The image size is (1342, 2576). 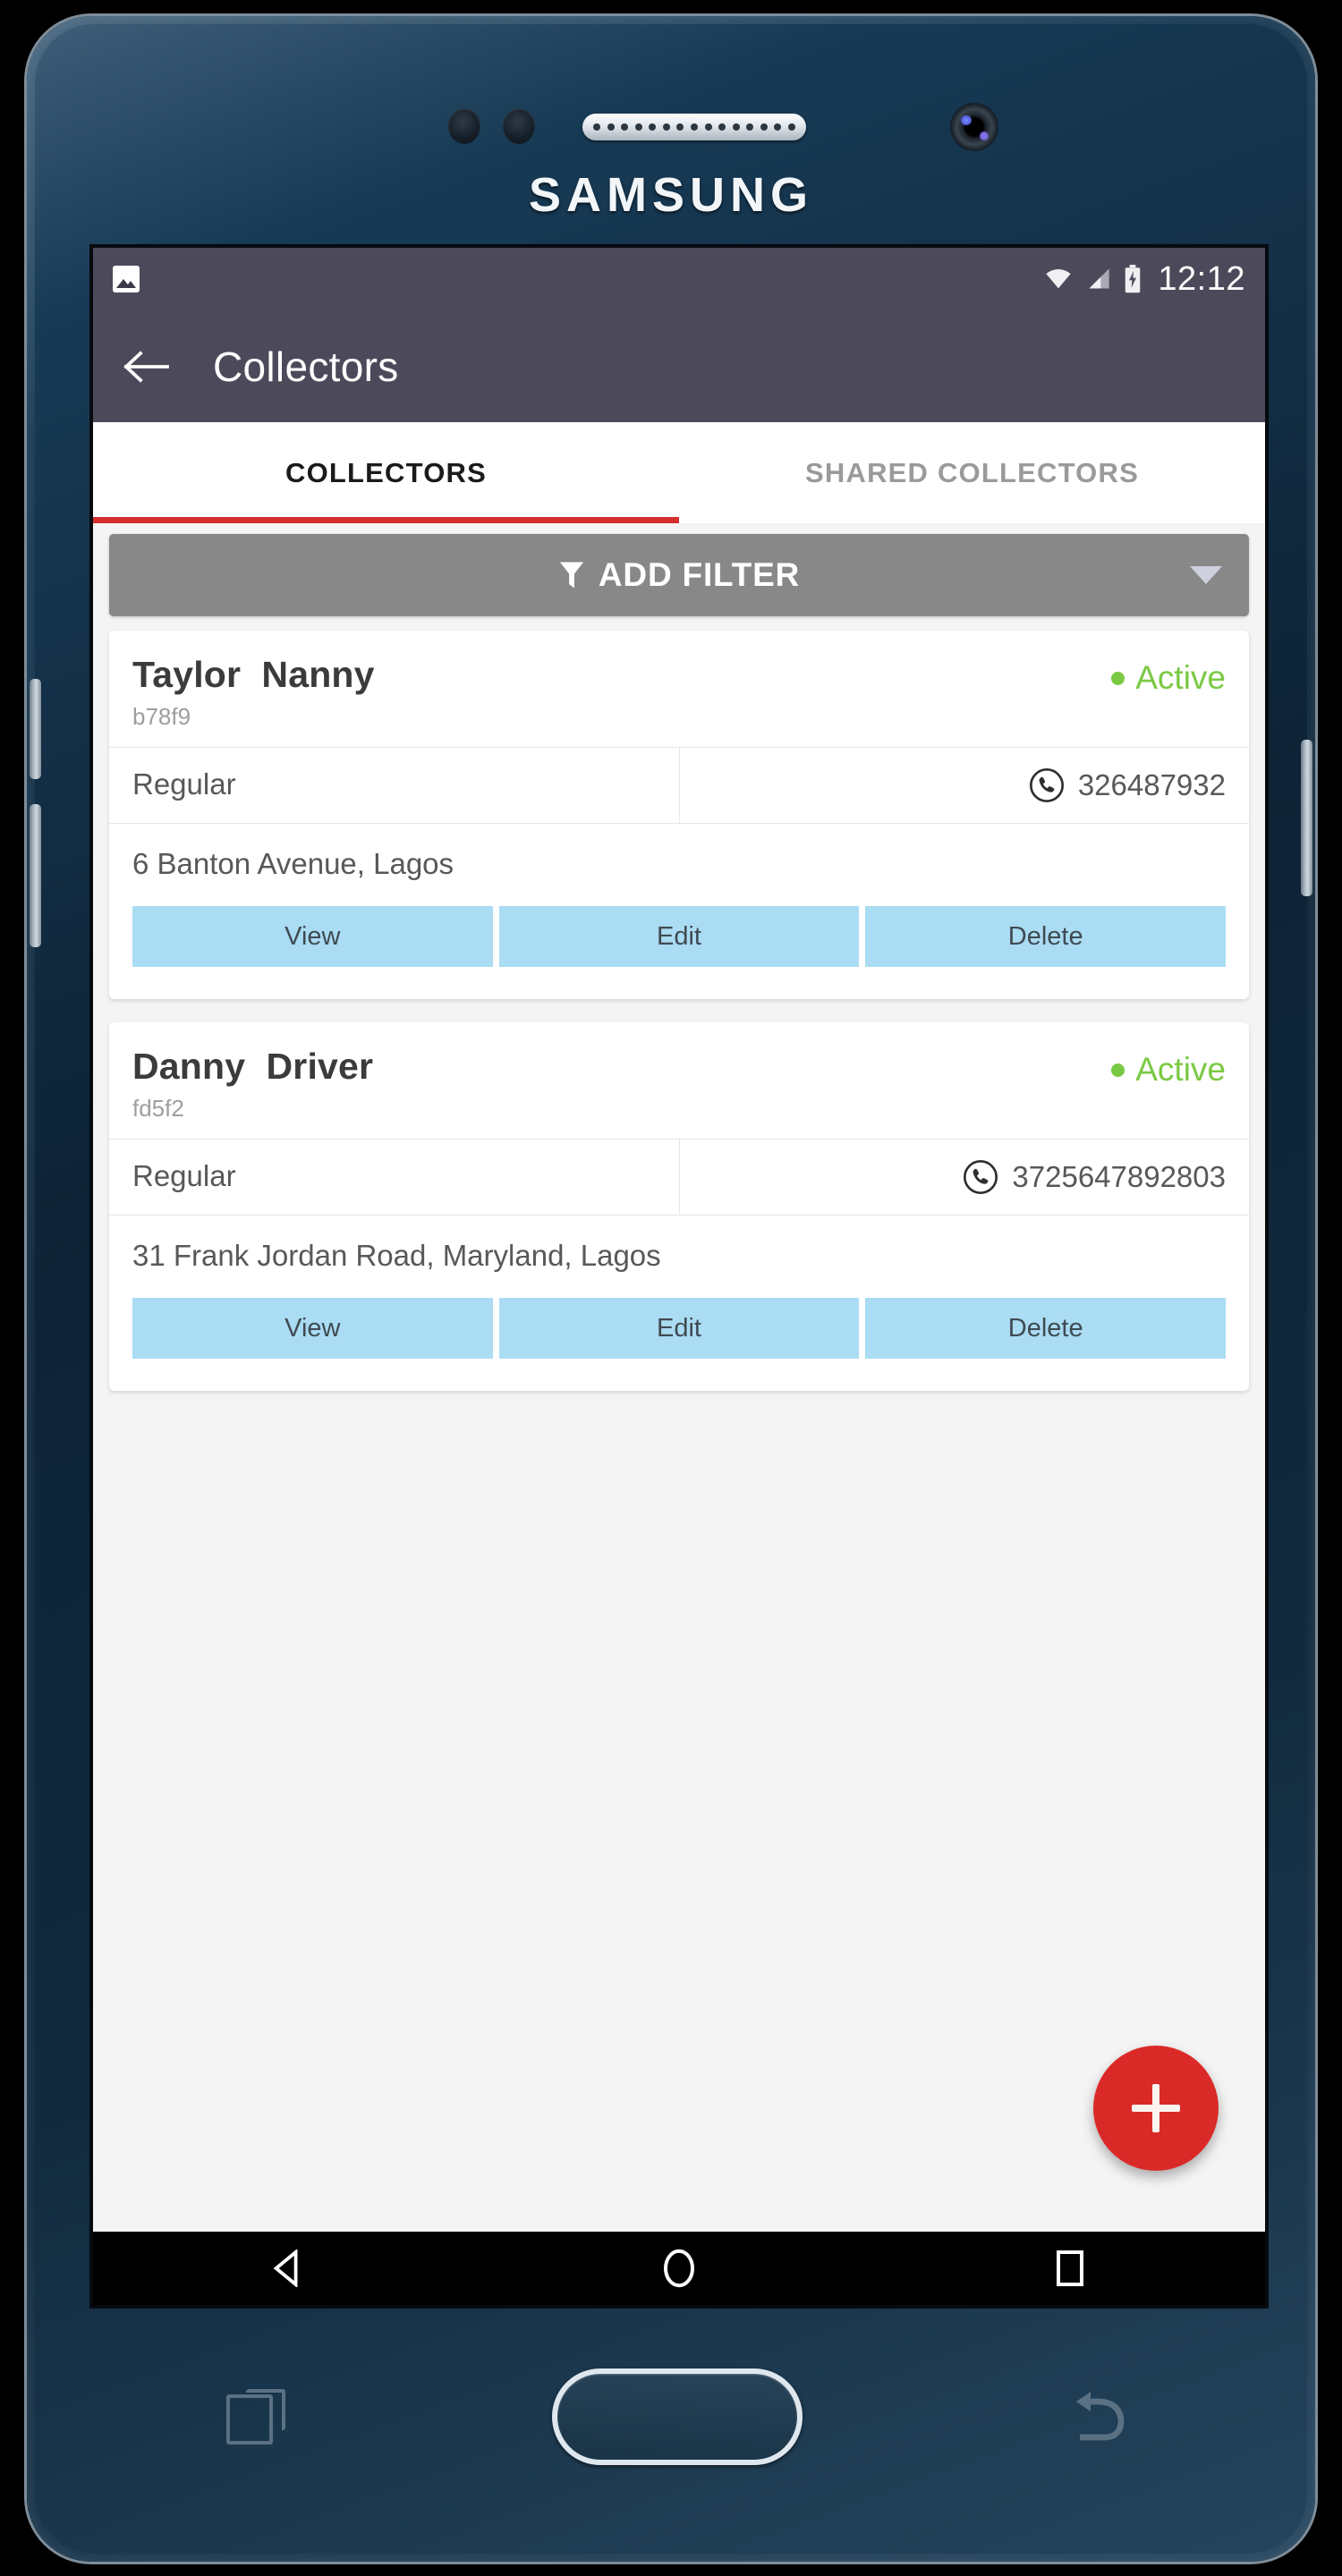 What do you see at coordinates (578, 279) in the screenshot?
I see `status-bar-left` at bounding box center [578, 279].